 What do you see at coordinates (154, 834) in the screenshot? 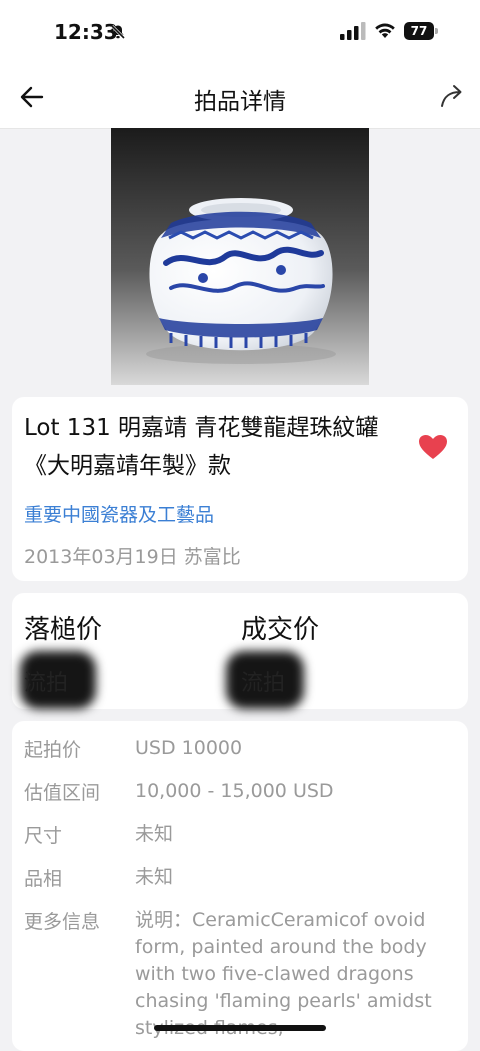
I see `size-value: 未知` at bounding box center [154, 834].